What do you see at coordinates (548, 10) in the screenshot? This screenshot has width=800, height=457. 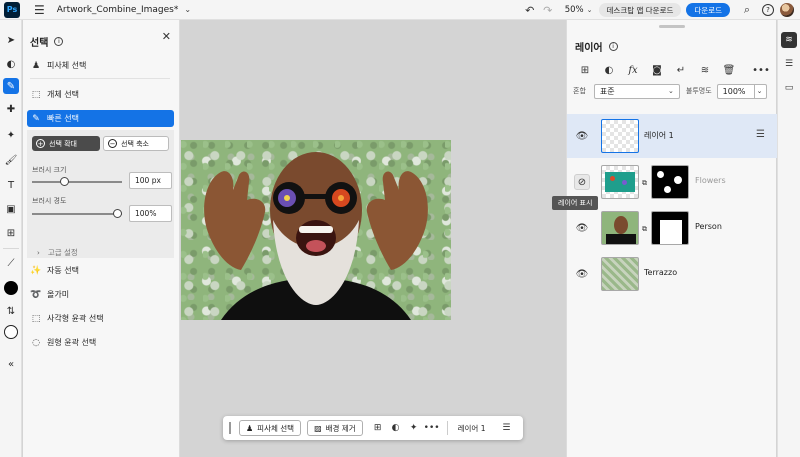 I see `redo-icon: ↷` at bounding box center [548, 10].